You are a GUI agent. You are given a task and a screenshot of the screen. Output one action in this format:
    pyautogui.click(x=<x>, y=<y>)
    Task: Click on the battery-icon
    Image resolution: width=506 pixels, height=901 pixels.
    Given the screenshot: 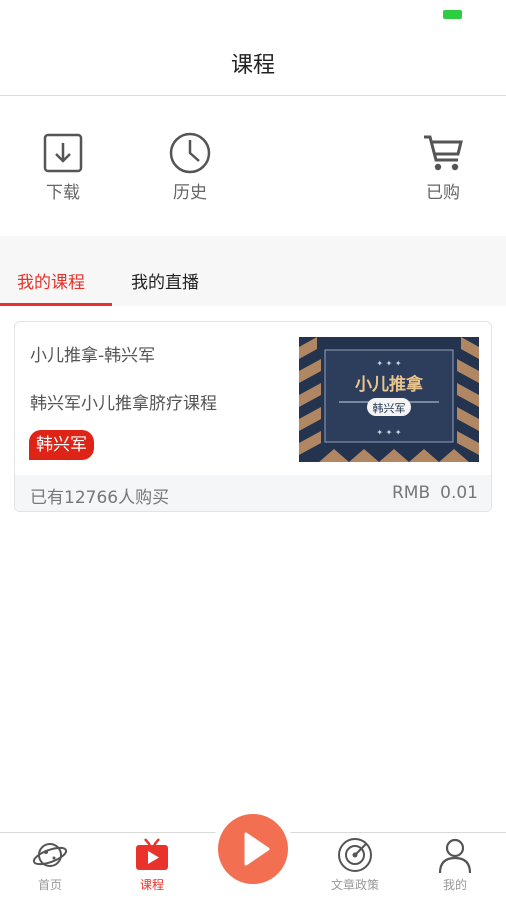 What is the action you would take?
    pyautogui.click(x=452, y=14)
    